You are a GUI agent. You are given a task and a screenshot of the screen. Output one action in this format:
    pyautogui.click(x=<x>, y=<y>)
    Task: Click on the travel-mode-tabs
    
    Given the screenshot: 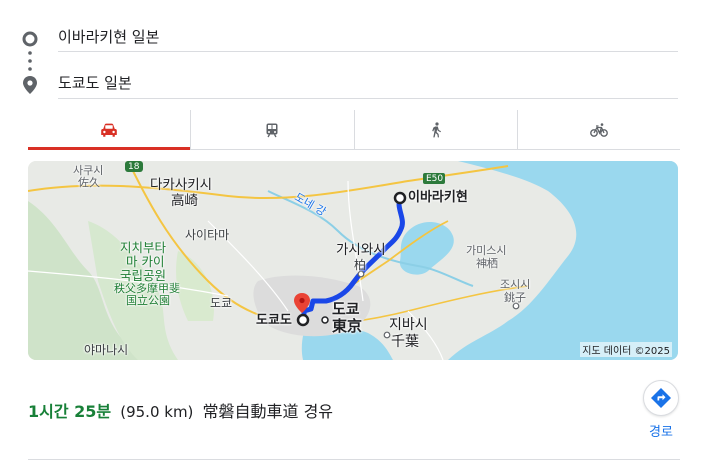 What is the action you would take?
    pyautogui.click(x=354, y=130)
    